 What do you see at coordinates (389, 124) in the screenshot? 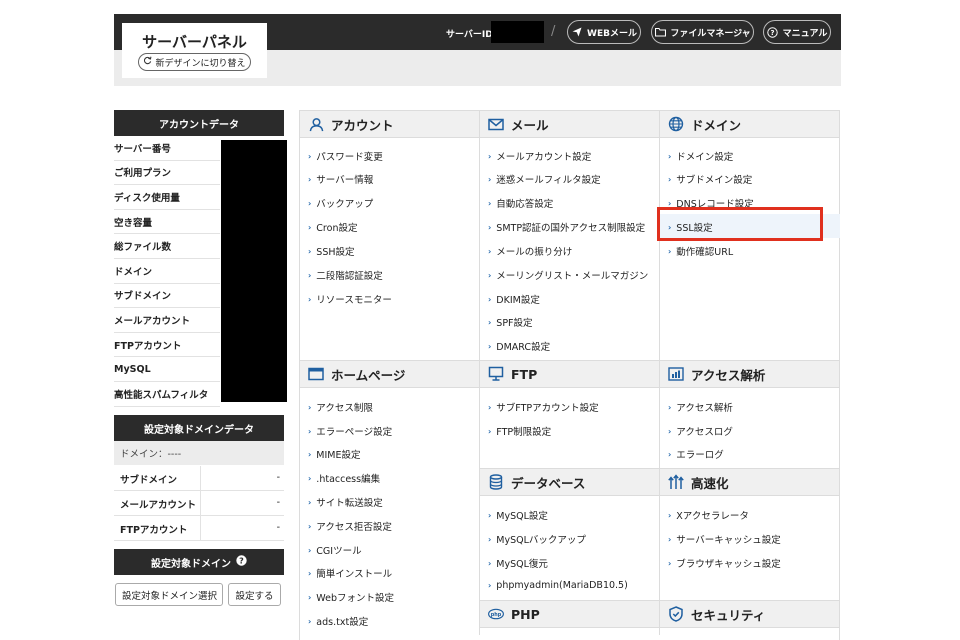
I see `section-header-account: アカウント` at bounding box center [389, 124].